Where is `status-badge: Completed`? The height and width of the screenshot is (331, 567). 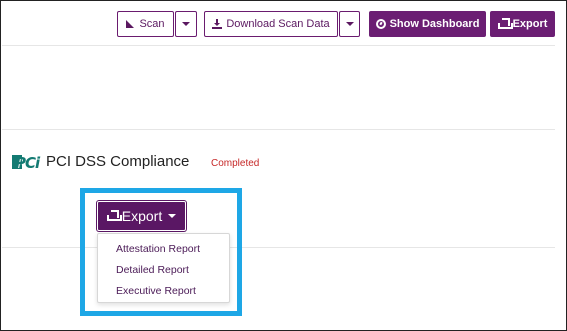 status-badge: Completed is located at coordinates (235, 163).